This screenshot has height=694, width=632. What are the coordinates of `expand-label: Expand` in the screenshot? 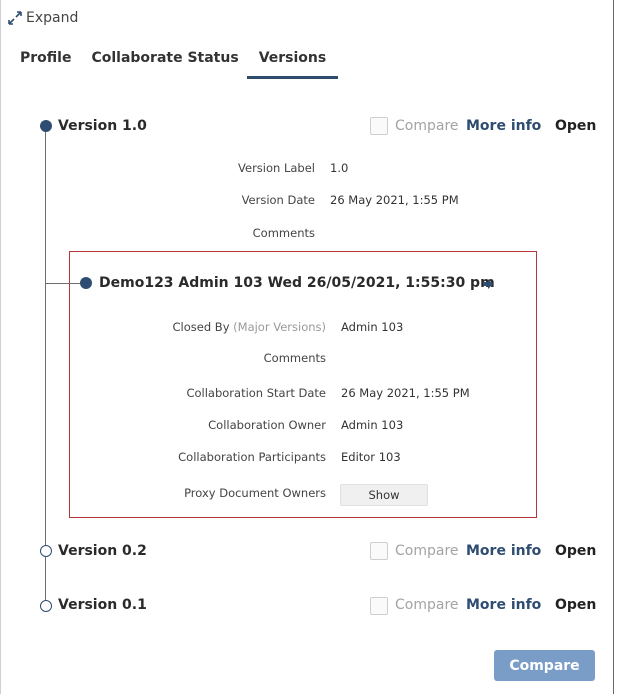 It's located at (52, 18).